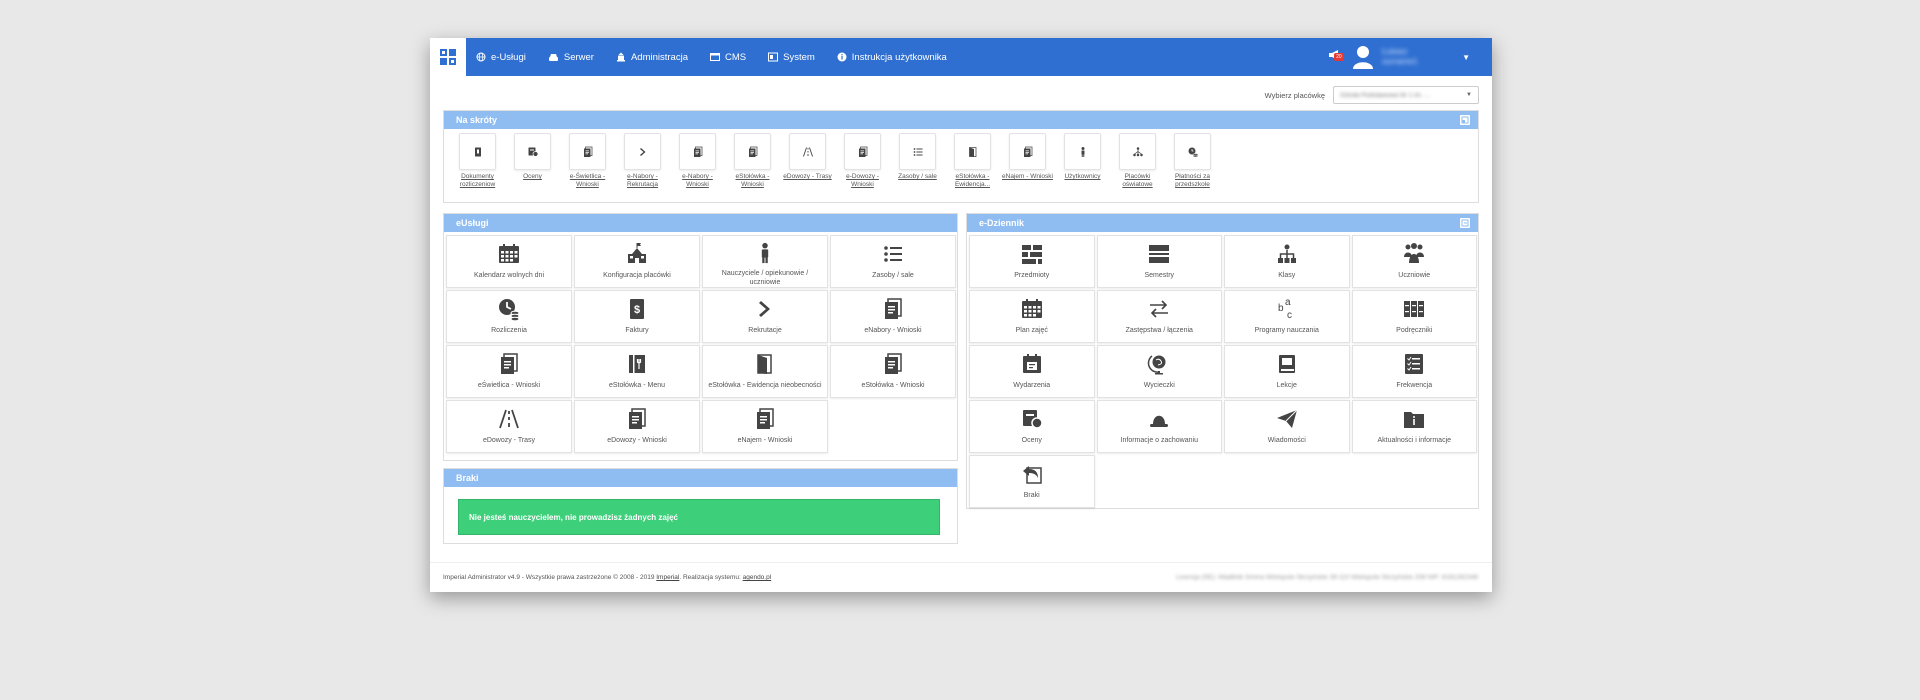  Describe the element at coordinates (477, 161) in the screenshot. I see `shortcut-item: Dokumenty rozliczeniow` at that location.